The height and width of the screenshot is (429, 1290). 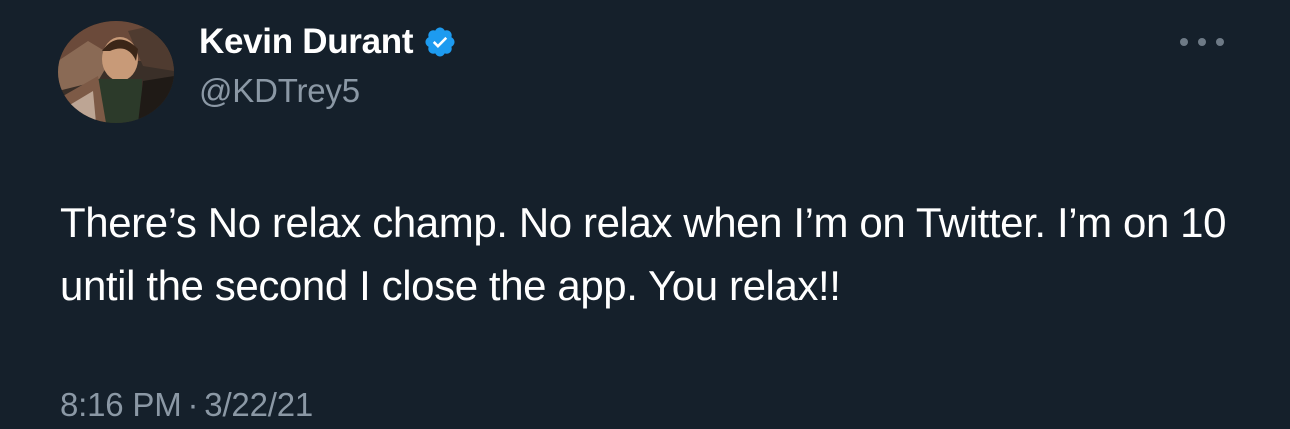 What do you see at coordinates (121, 404) in the screenshot?
I see `tweet-time: 8:16 PM` at bounding box center [121, 404].